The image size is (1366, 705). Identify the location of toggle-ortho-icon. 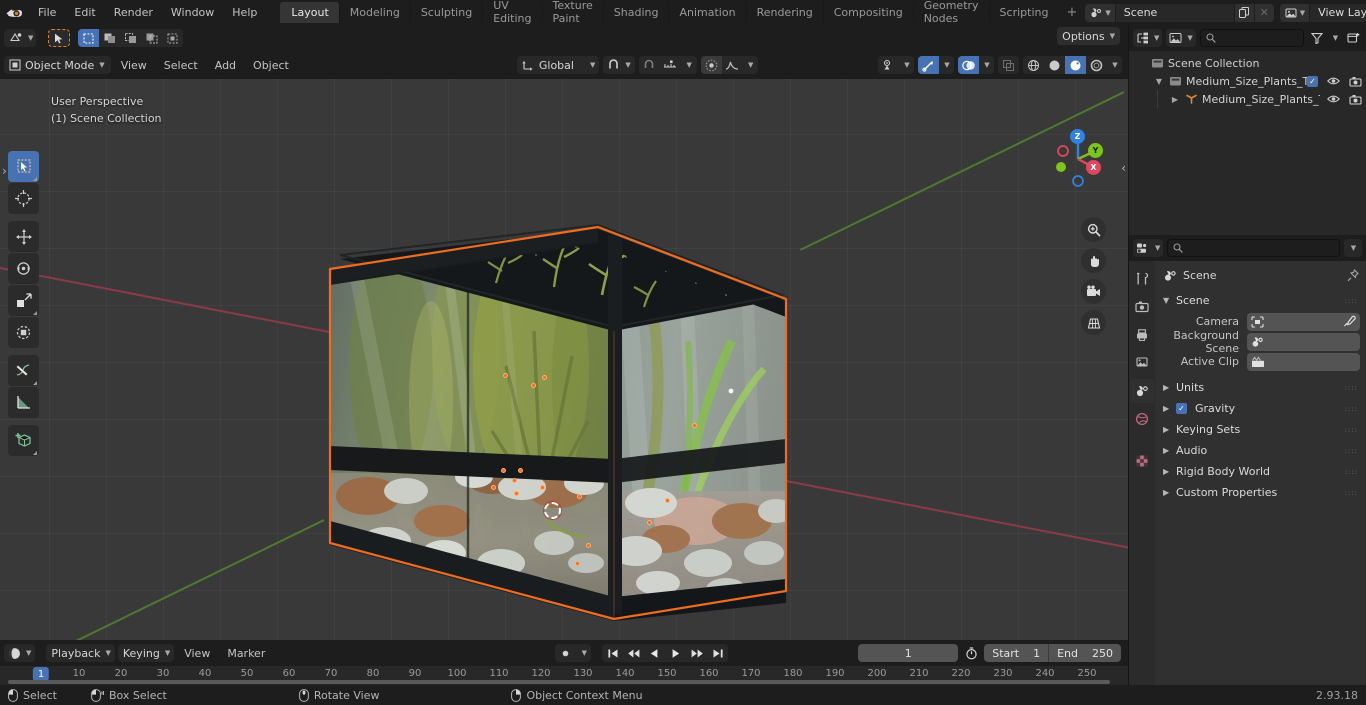
(1093, 322).